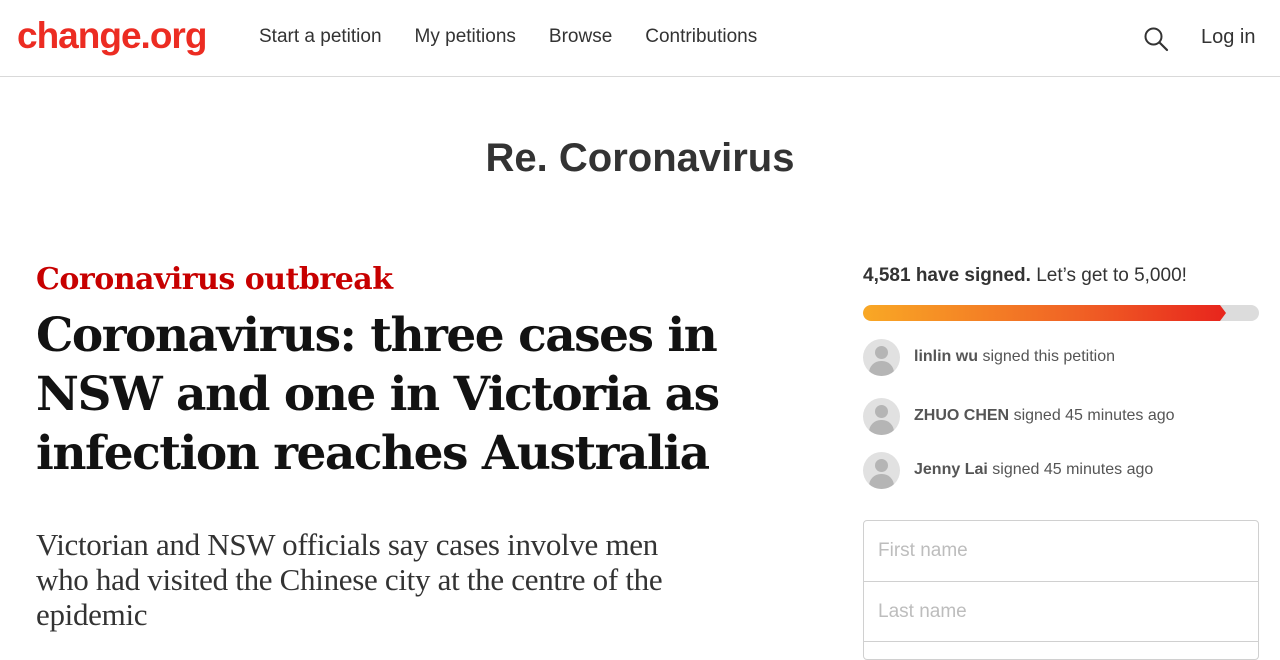 This screenshot has width=1280, height=660. I want to click on last-name-field, so click(1061, 612).